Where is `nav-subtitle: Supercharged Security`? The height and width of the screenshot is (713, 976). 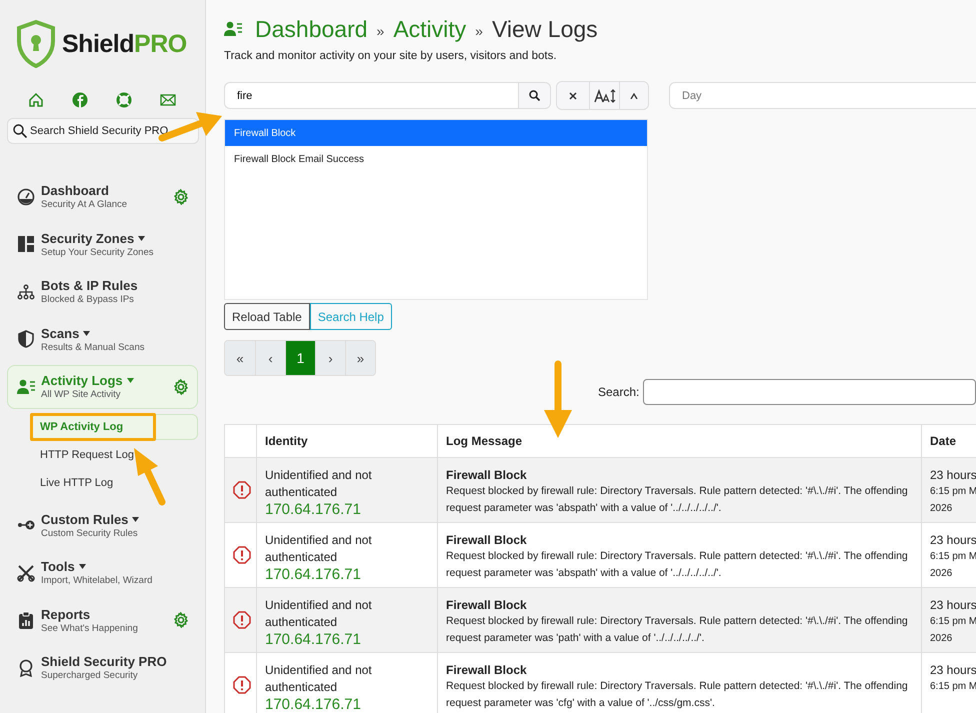
nav-subtitle: Supercharged Security is located at coordinates (90, 675).